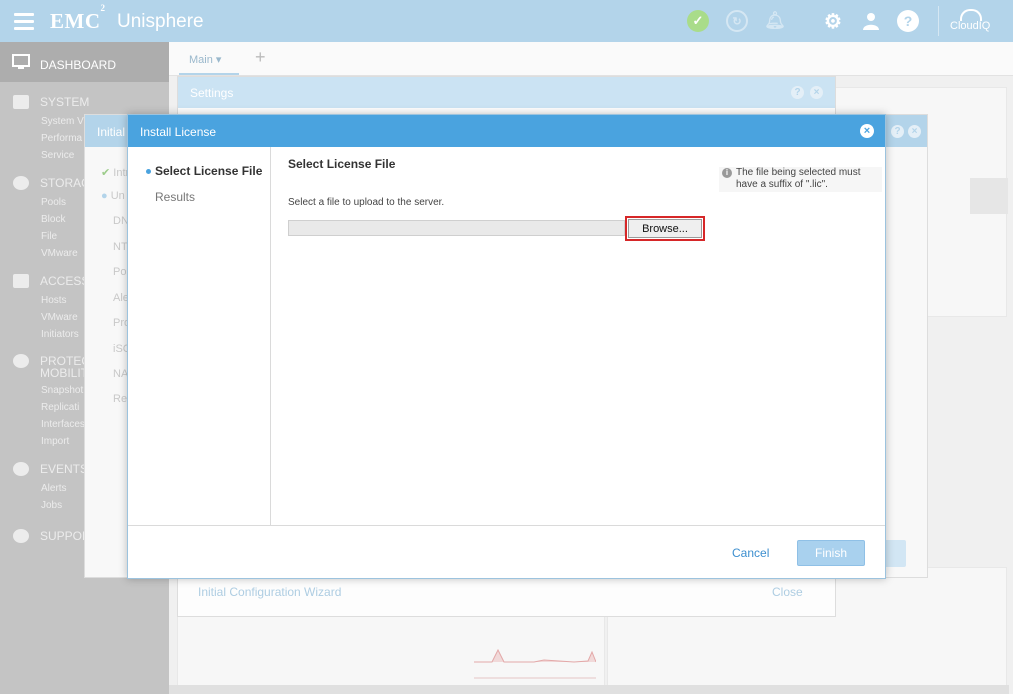 The height and width of the screenshot is (694, 1013). I want to click on cloudiq-label: CloudIQ, so click(970, 26).